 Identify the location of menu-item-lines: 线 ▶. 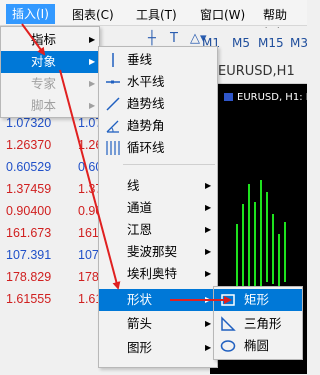
(158, 186).